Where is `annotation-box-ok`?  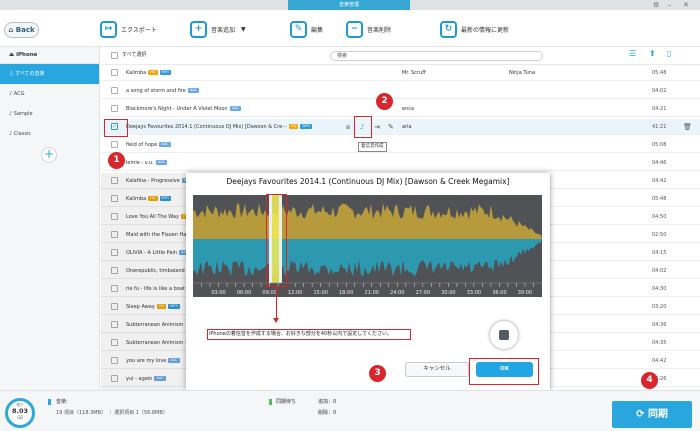 annotation-box-ok is located at coordinates (504, 371).